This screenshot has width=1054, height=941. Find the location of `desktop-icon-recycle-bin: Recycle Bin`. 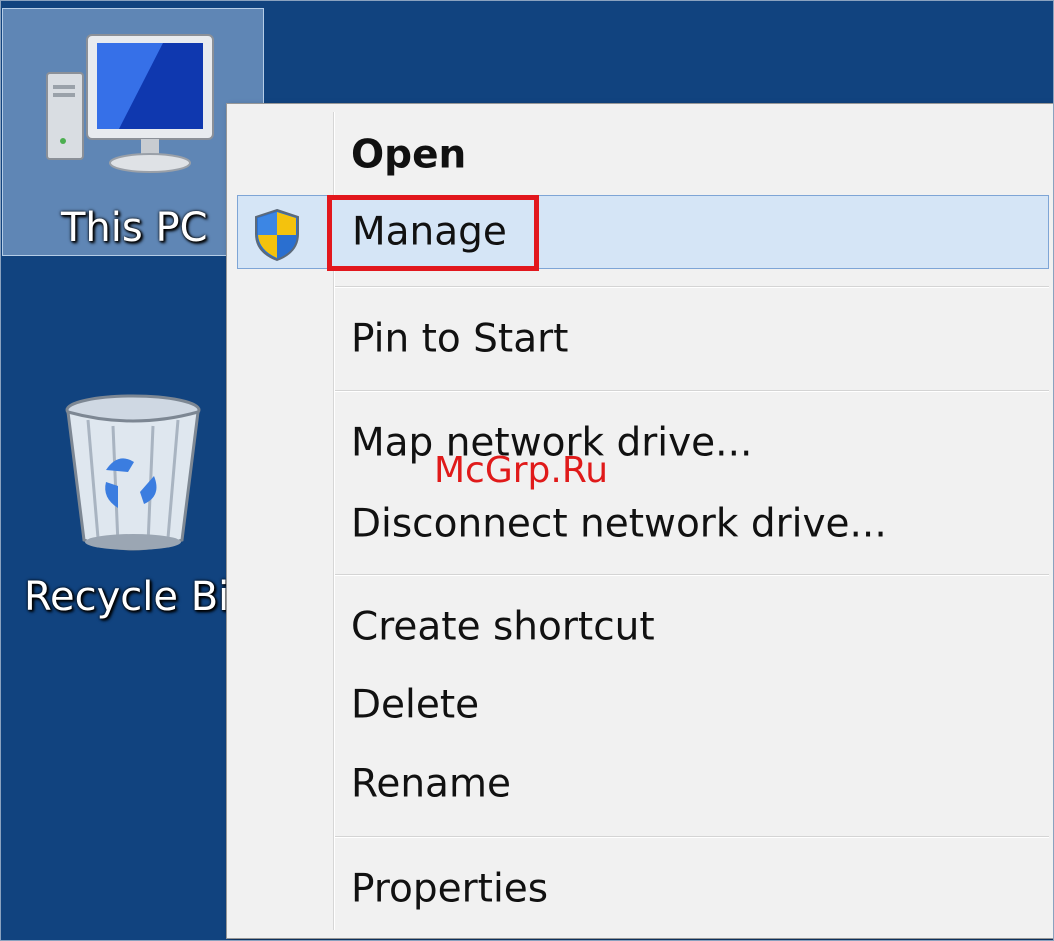

desktop-icon-recycle-bin: Recycle Bin is located at coordinates (127, 505).